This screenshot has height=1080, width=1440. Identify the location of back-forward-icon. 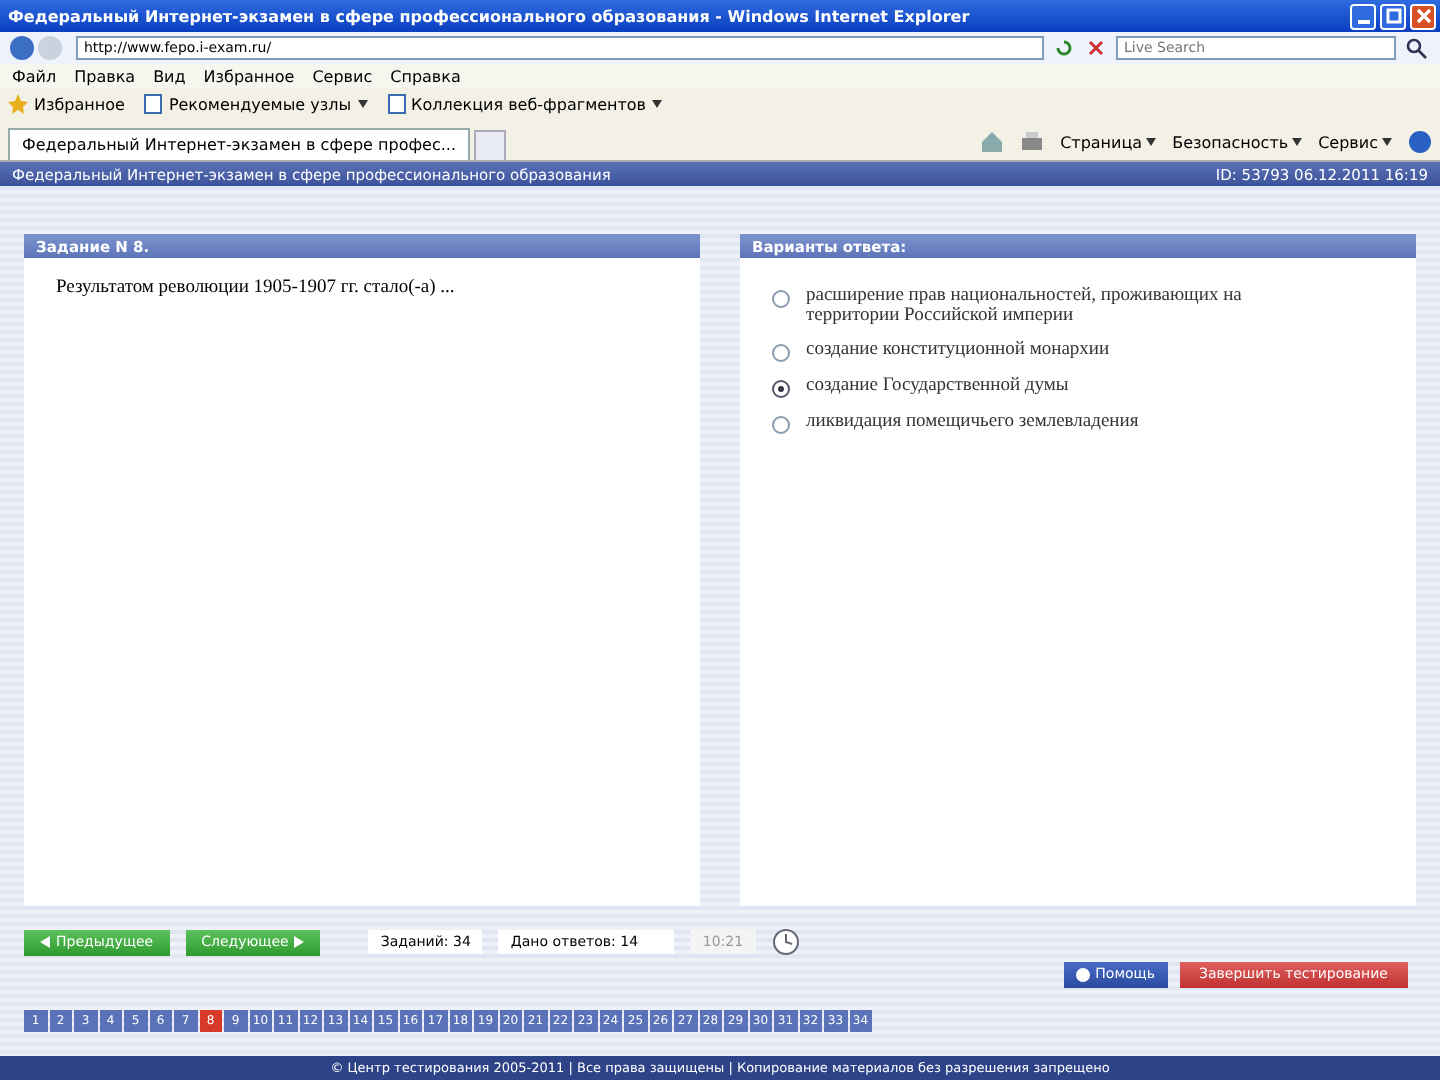
(38, 48).